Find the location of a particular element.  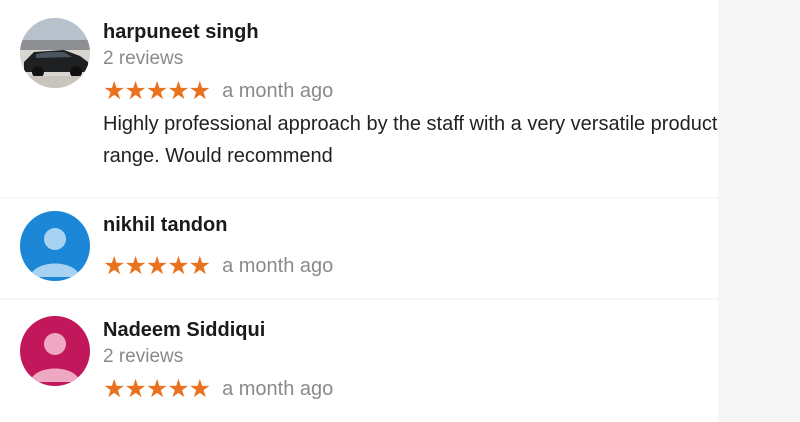

car-photo-avatar-icon is located at coordinates (55, 53).